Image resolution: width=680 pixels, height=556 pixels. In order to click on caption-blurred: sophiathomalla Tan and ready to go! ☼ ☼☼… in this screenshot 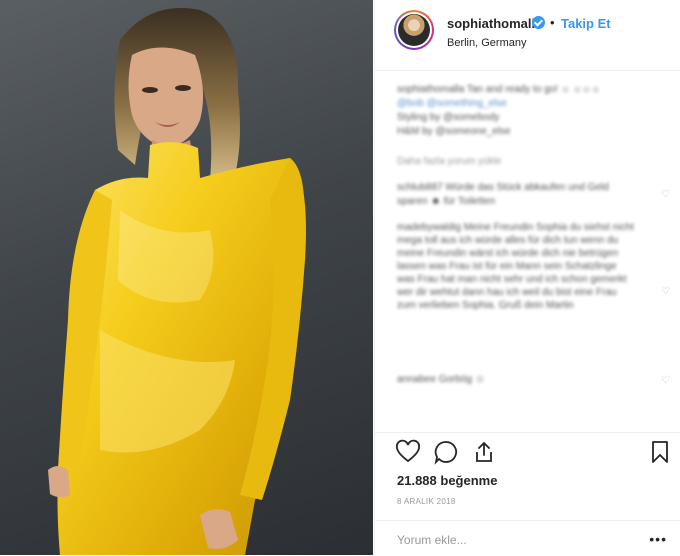, I will do `click(499, 89)`.